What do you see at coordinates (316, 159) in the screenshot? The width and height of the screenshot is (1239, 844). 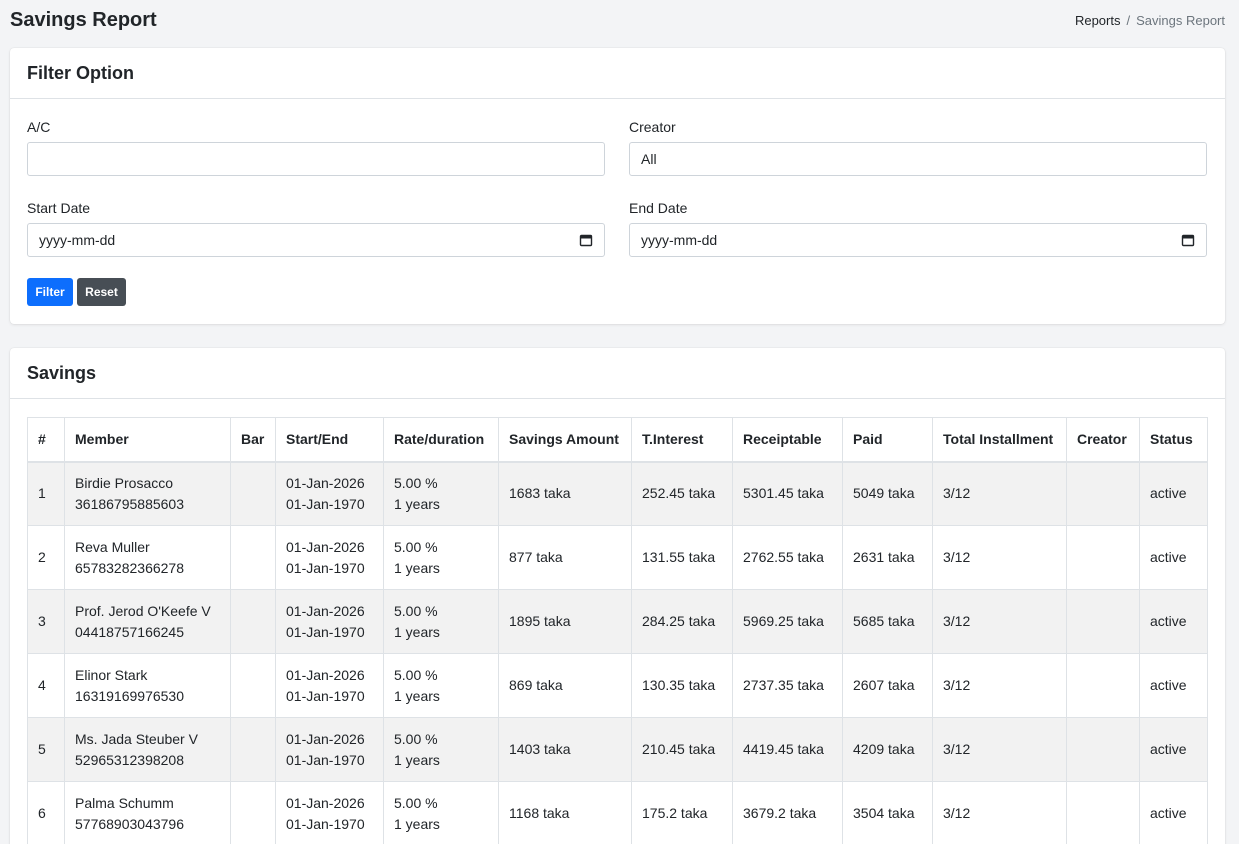 I see `ac-input` at bounding box center [316, 159].